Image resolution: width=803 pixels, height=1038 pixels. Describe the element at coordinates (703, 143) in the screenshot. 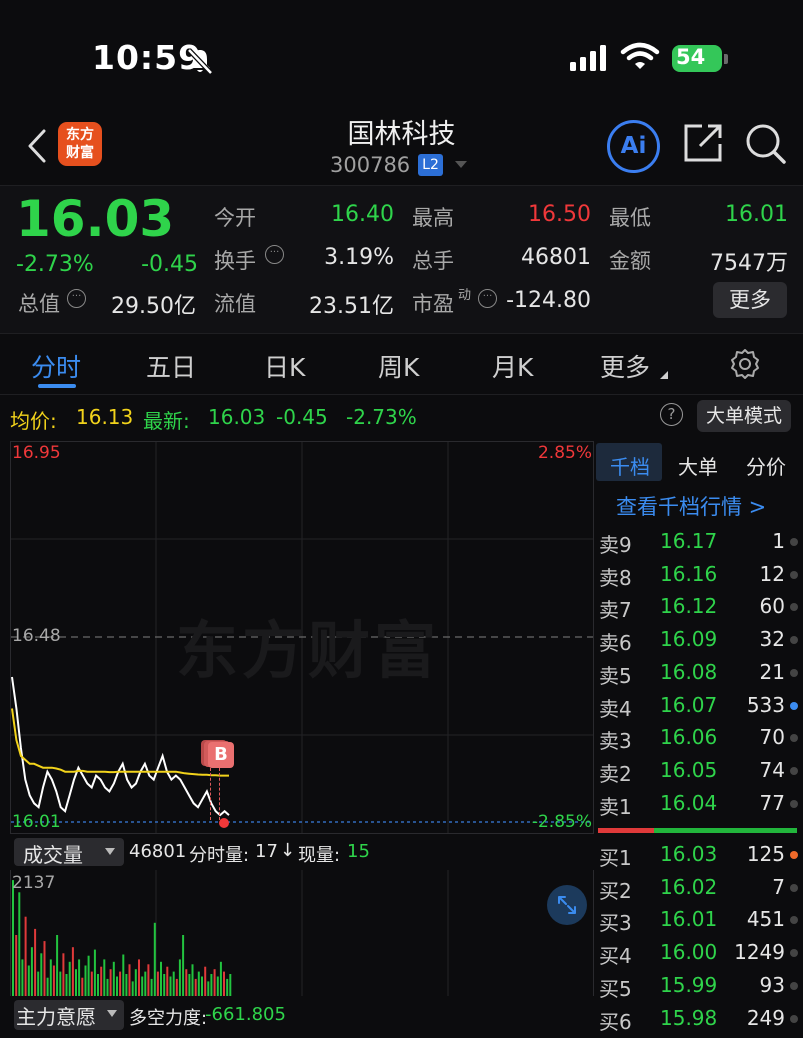

I see `share-icon` at that location.